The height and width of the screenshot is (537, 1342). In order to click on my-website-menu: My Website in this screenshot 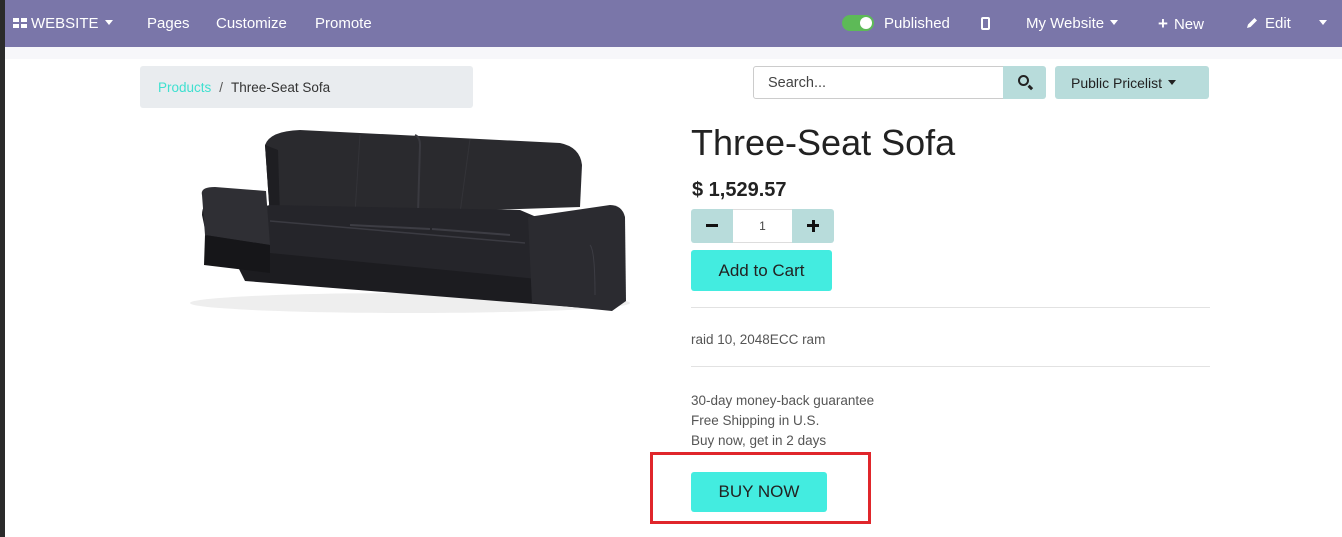, I will do `click(1072, 24)`.